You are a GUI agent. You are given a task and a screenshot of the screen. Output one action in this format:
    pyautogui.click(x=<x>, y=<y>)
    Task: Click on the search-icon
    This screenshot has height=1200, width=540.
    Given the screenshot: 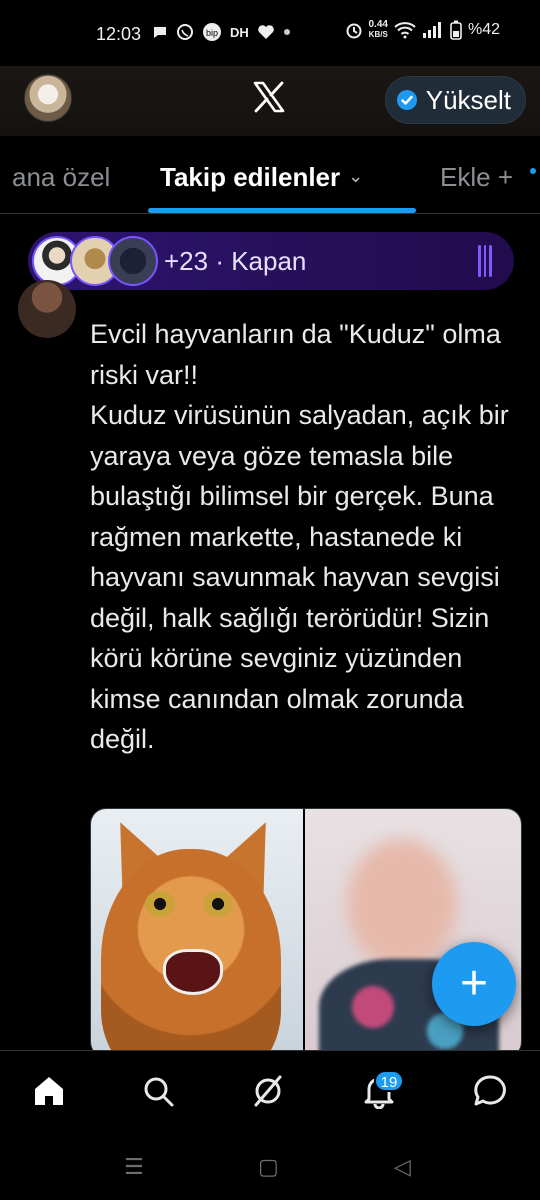 What is the action you would take?
    pyautogui.click(x=158, y=1091)
    